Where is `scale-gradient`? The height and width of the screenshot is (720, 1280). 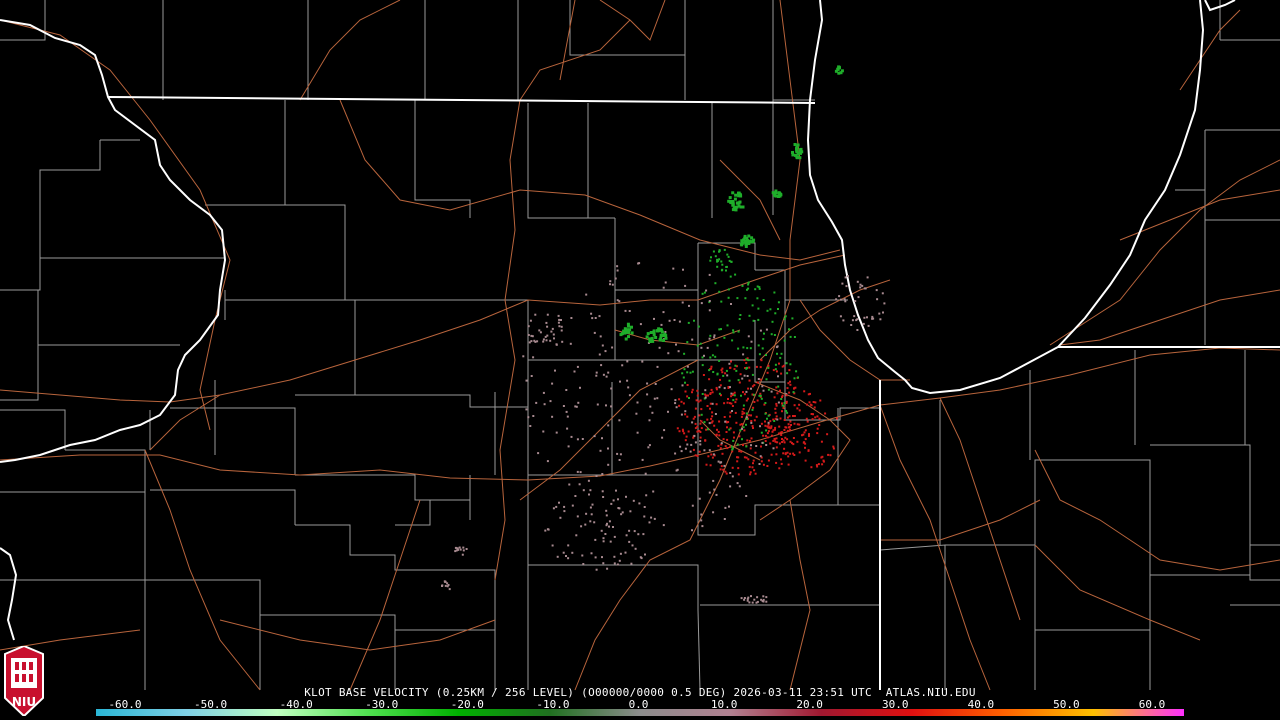
scale-gradient is located at coordinates (640, 712).